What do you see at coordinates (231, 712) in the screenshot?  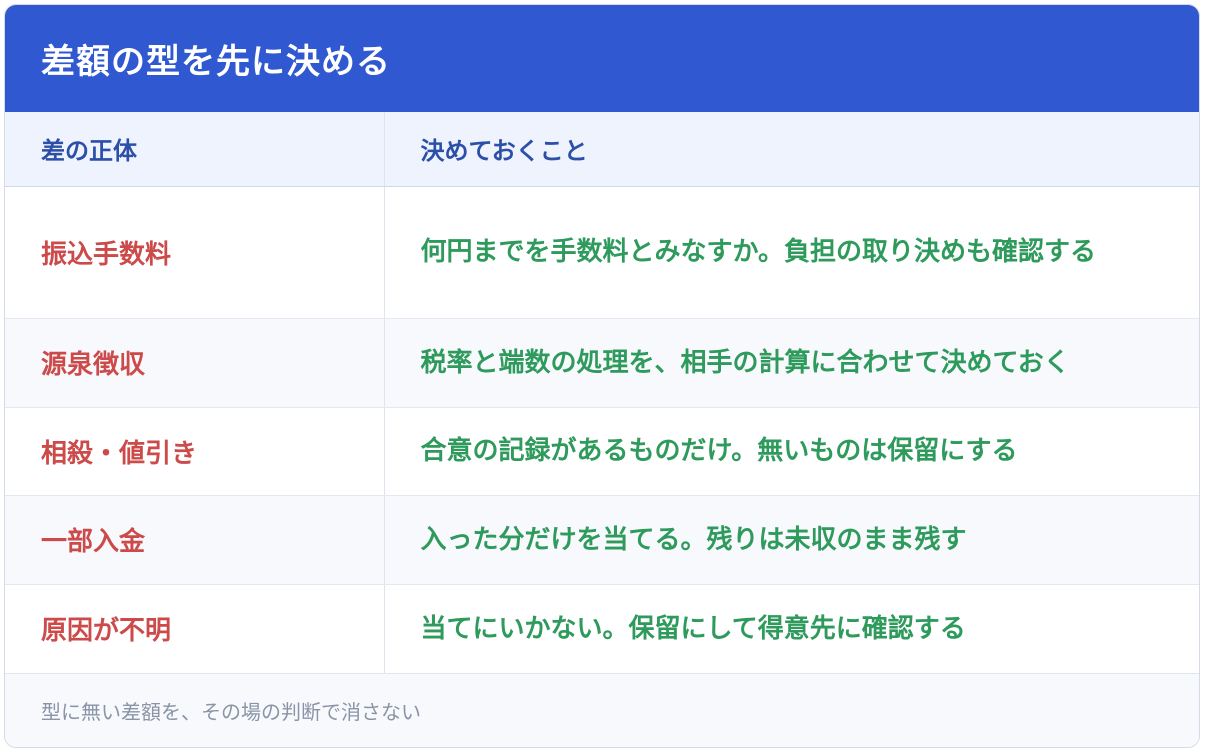 I see `footer-note: 型に無い差額を、その場の判断で消さない` at bounding box center [231, 712].